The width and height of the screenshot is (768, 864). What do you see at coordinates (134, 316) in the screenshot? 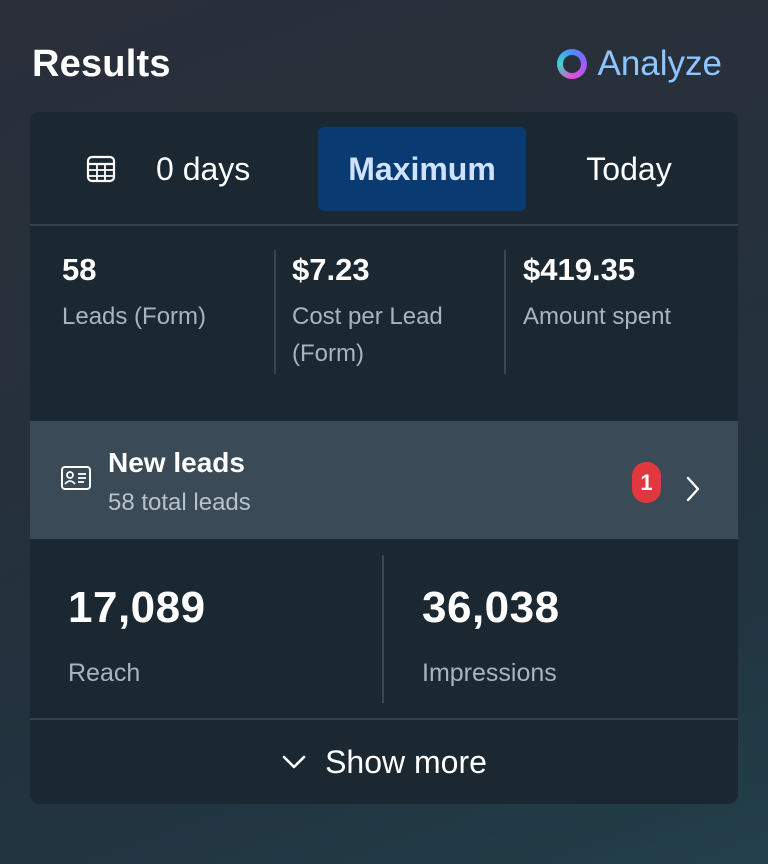
I see `stat-label: Leads (Form)` at bounding box center [134, 316].